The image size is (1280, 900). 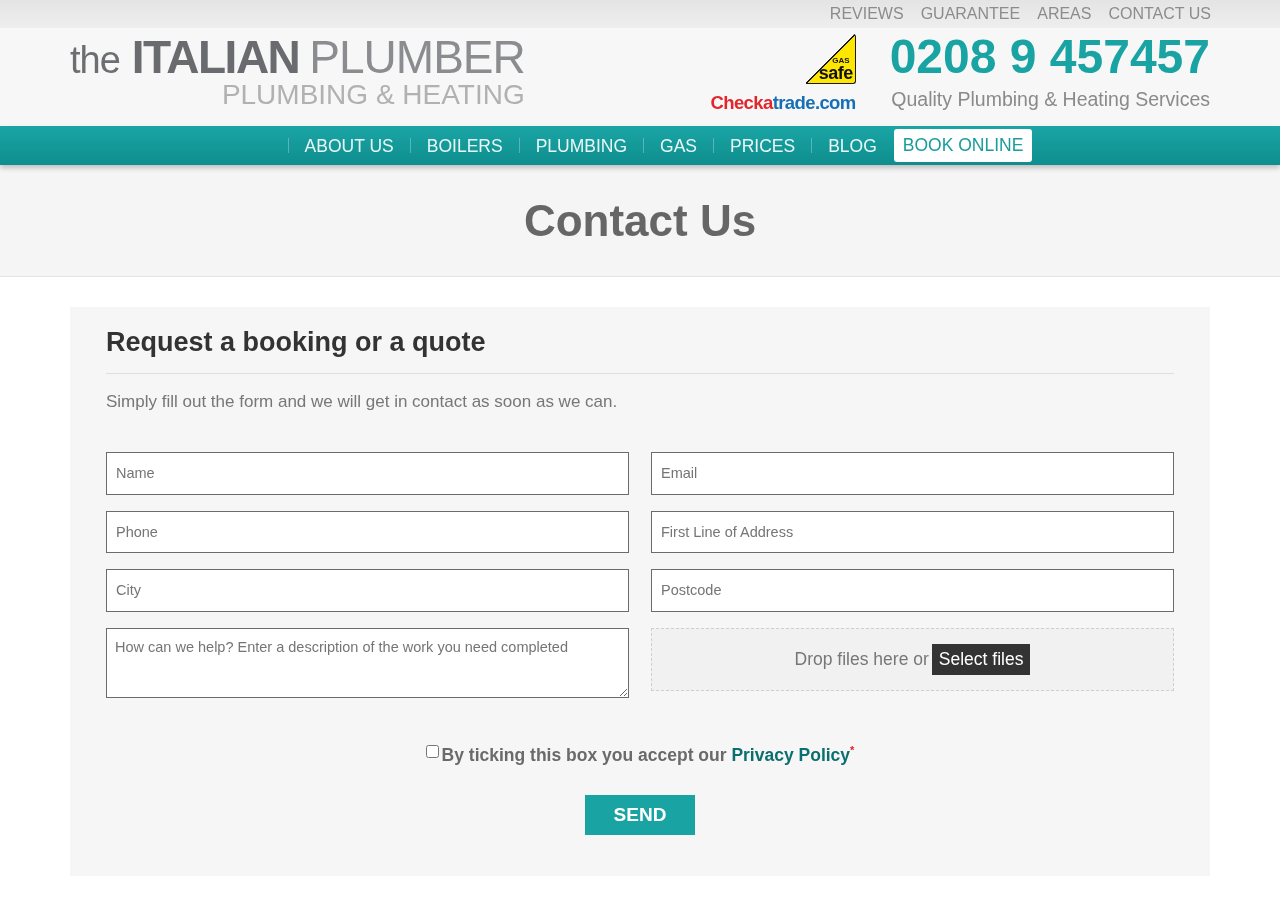 I want to click on header-tagline: Quality Plumbing & Heating Services, so click(x=1050, y=99).